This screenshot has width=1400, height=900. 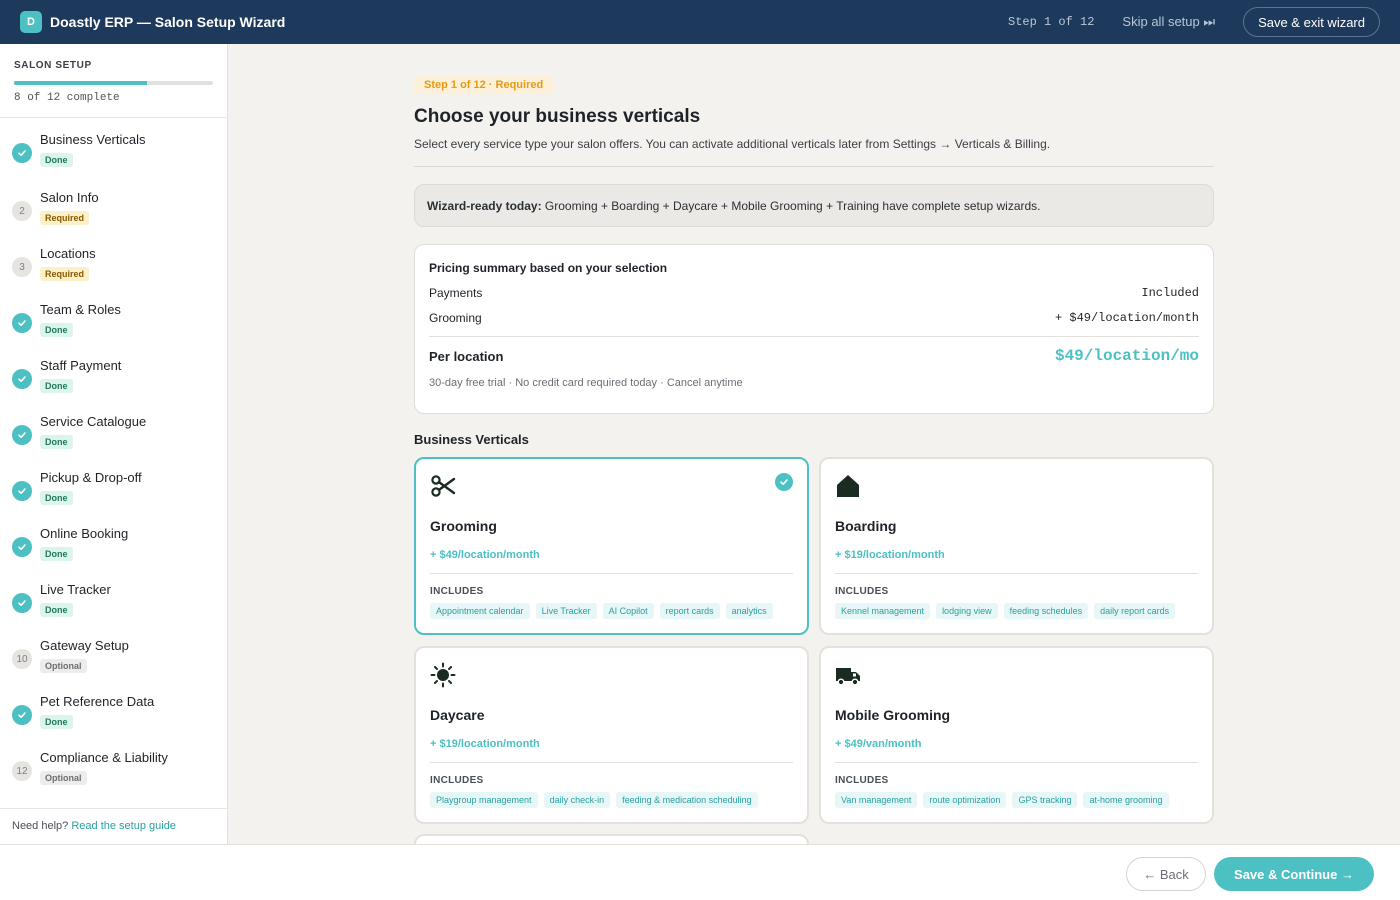 What do you see at coordinates (814, 318) in the screenshot?
I see `pricing-row-grooming: Grooming + $49/location/month` at bounding box center [814, 318].